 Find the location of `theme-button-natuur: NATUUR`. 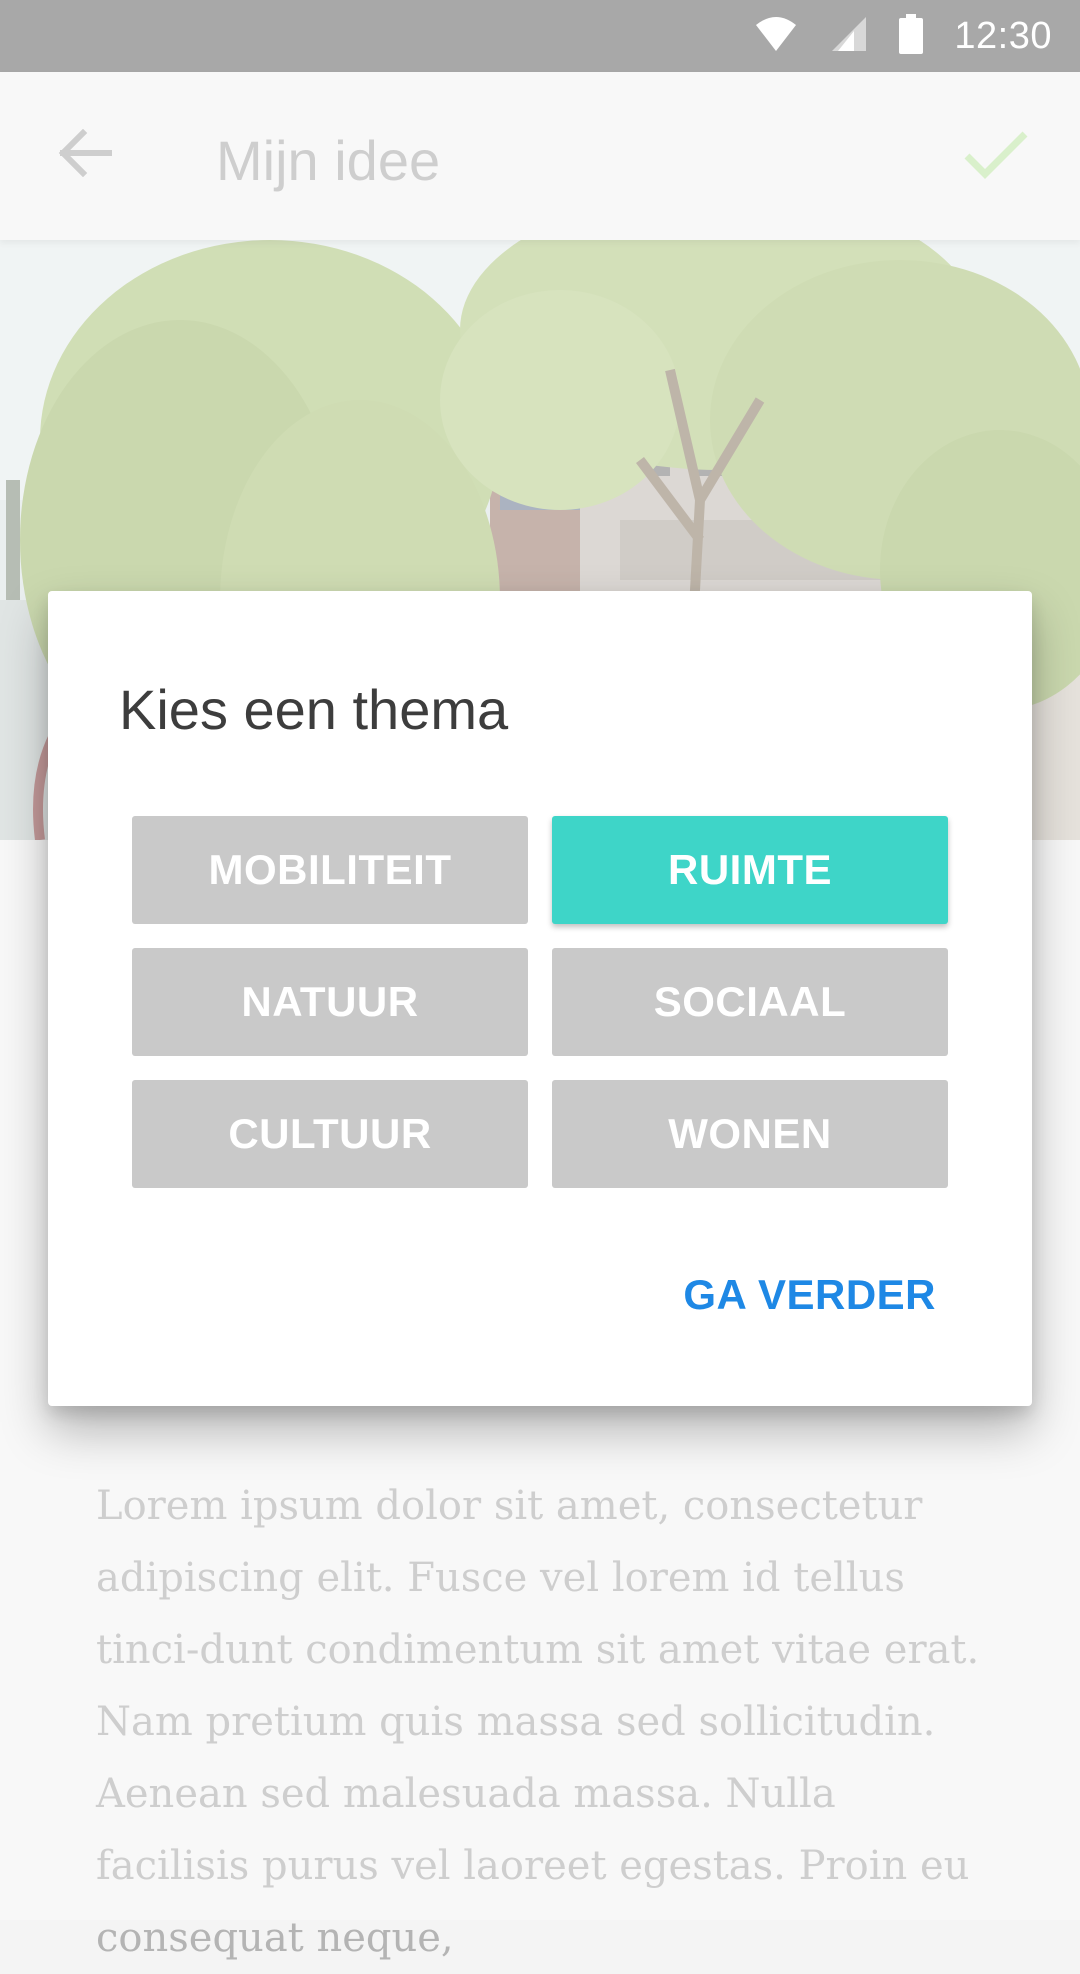

theme-button-natuur: NATUUR is located at coordinates (330, 1002).